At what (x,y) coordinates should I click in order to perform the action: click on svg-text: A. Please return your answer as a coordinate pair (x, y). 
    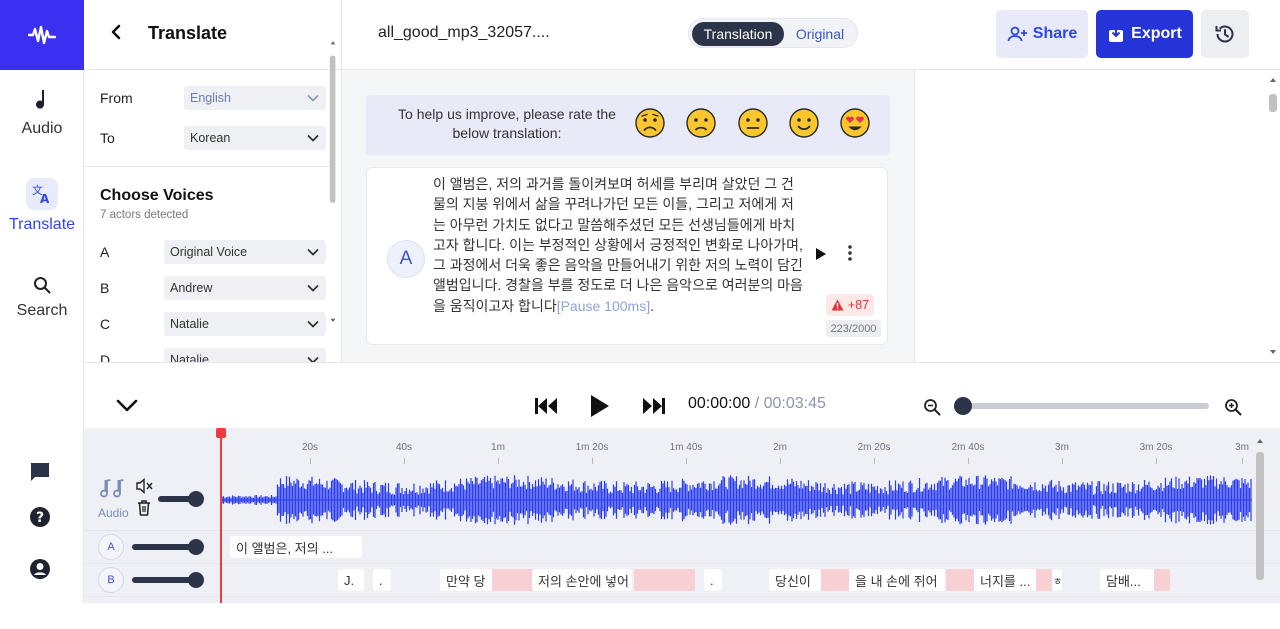
    Looking at the image, I should click on (45, 198).